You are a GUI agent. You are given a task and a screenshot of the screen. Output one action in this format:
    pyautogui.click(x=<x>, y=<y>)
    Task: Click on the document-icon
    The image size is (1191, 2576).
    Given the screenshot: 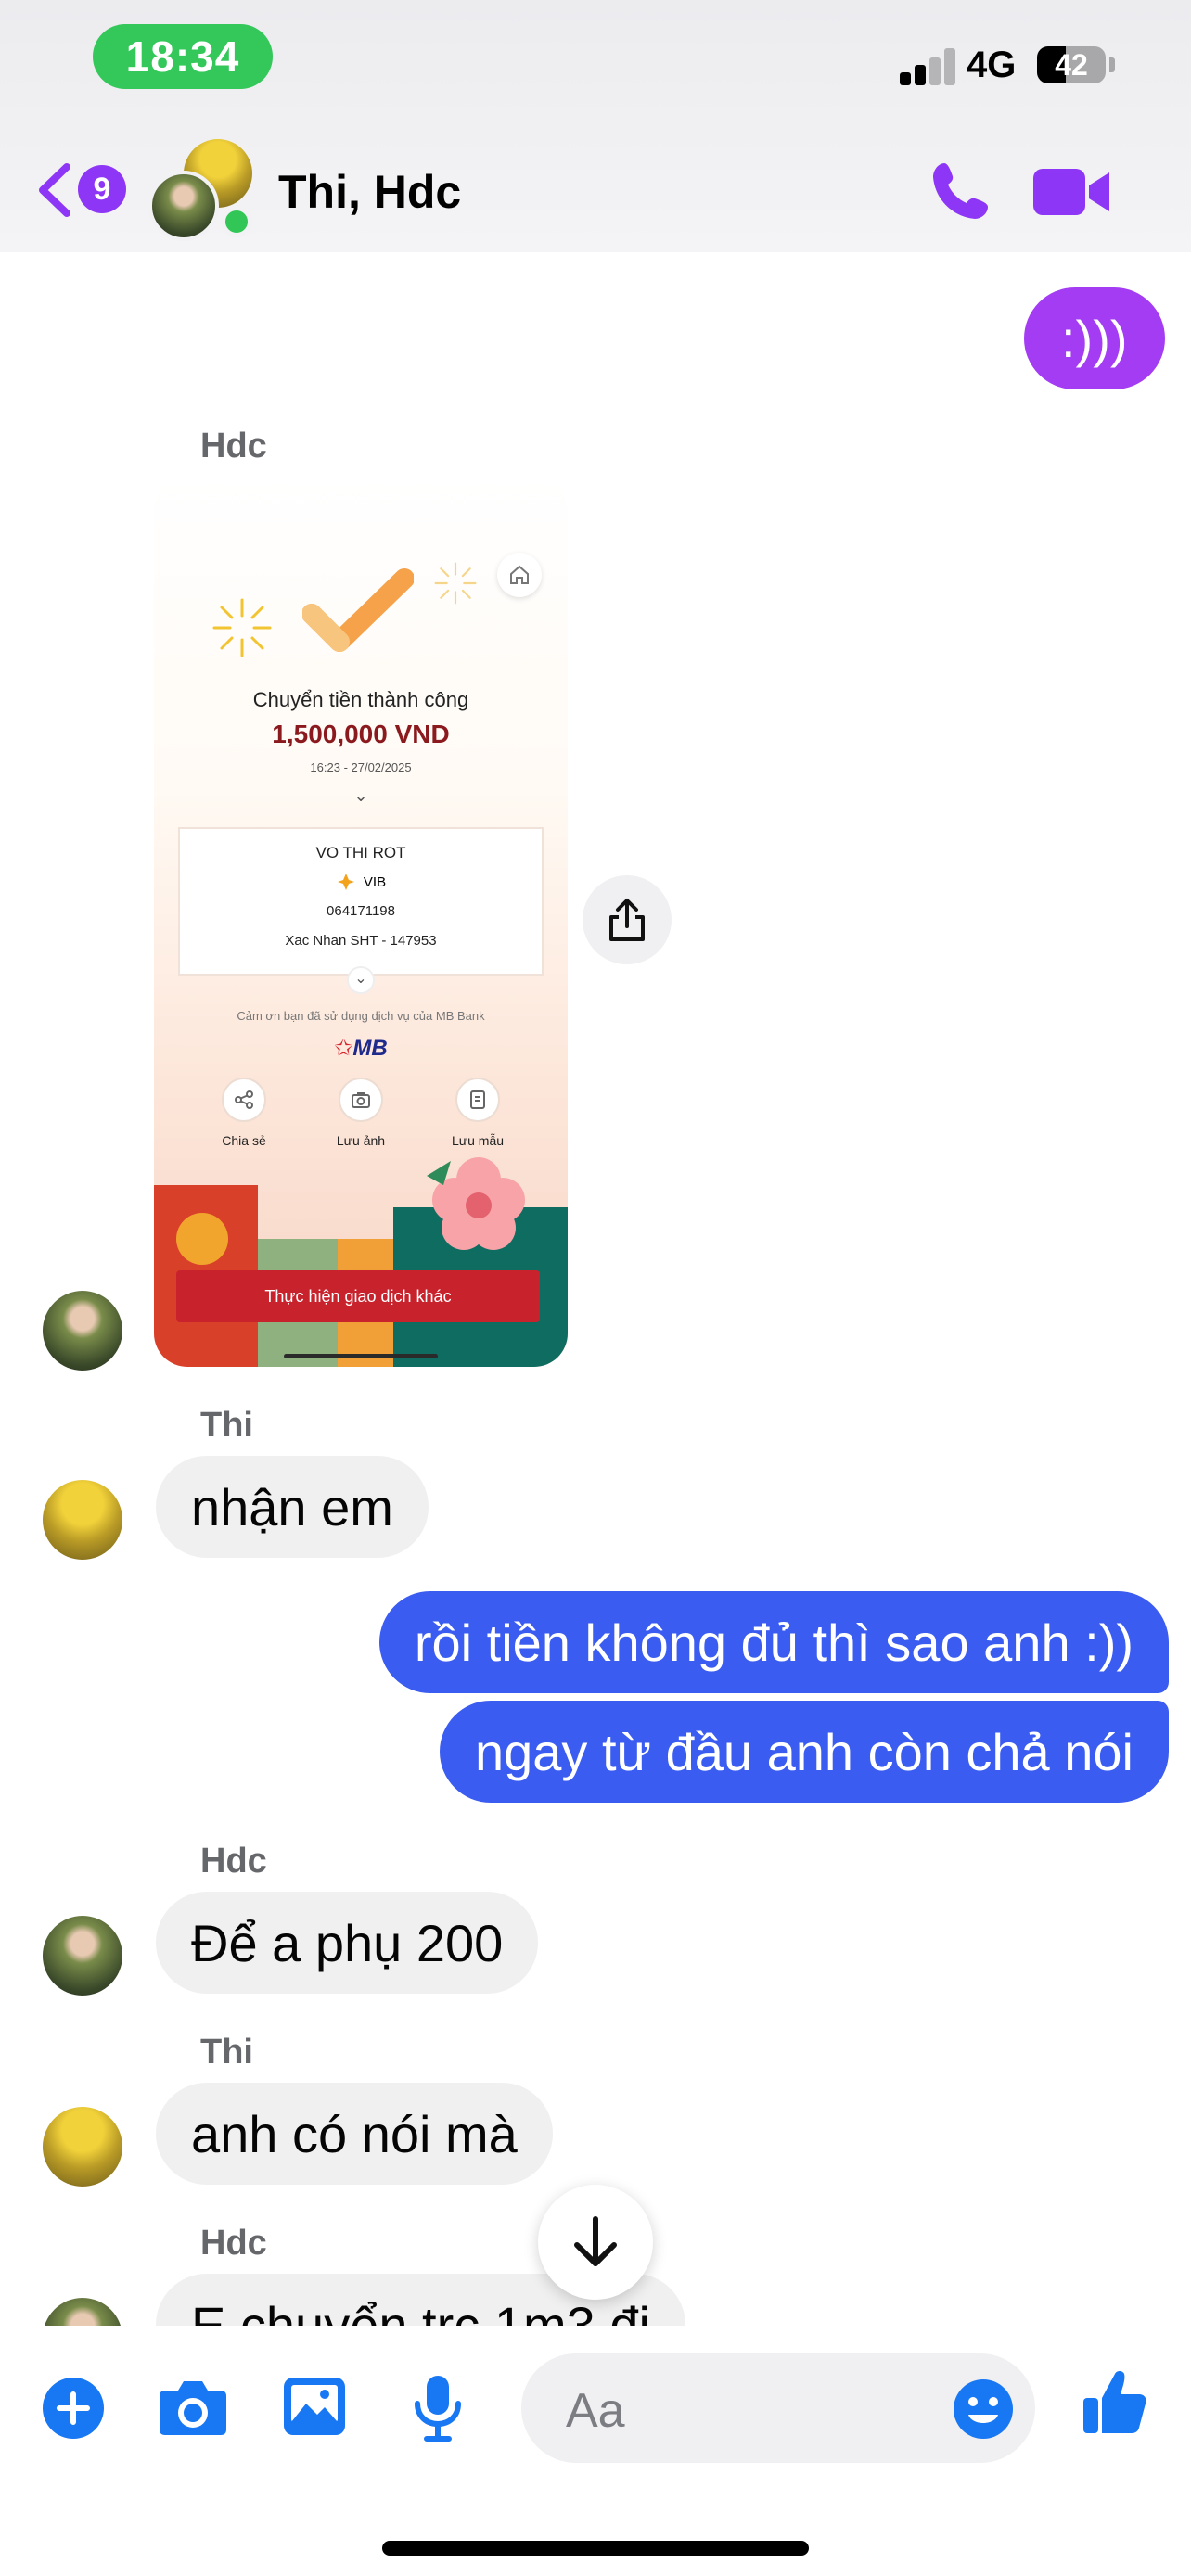 What is the action you would take?
    pyautogui.click(x=477, y=1100)
    